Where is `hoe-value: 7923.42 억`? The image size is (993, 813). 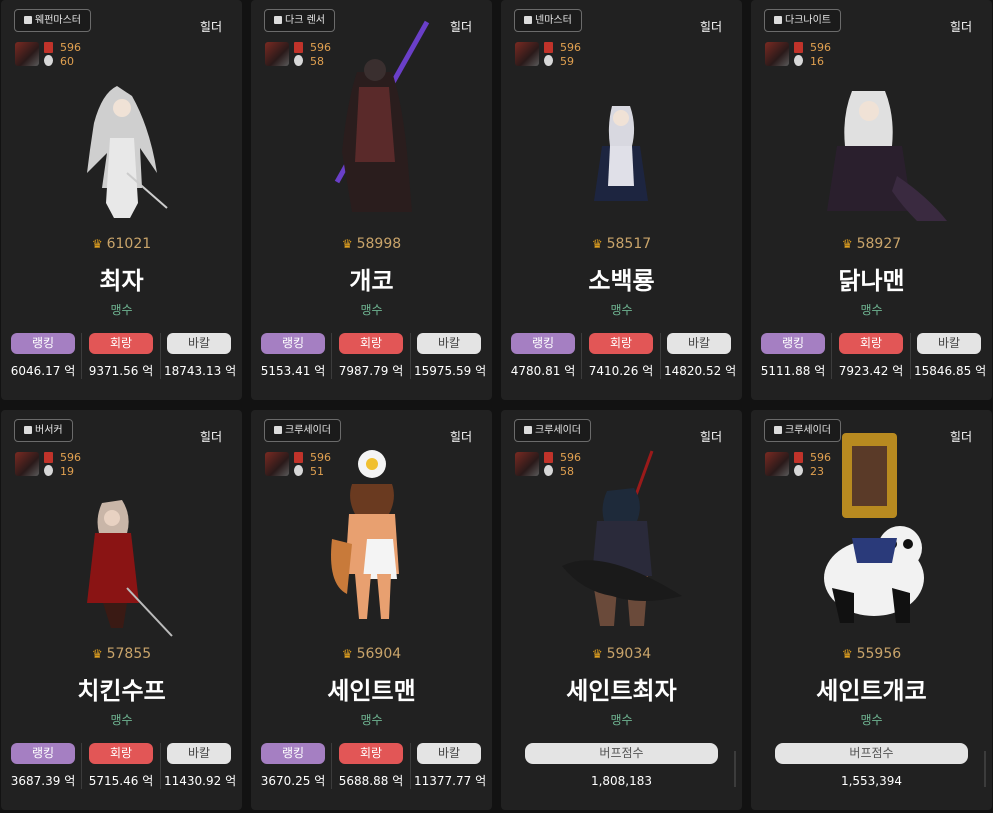 hoe-value: 7923.42 억 is located at coordinates (871, 371).